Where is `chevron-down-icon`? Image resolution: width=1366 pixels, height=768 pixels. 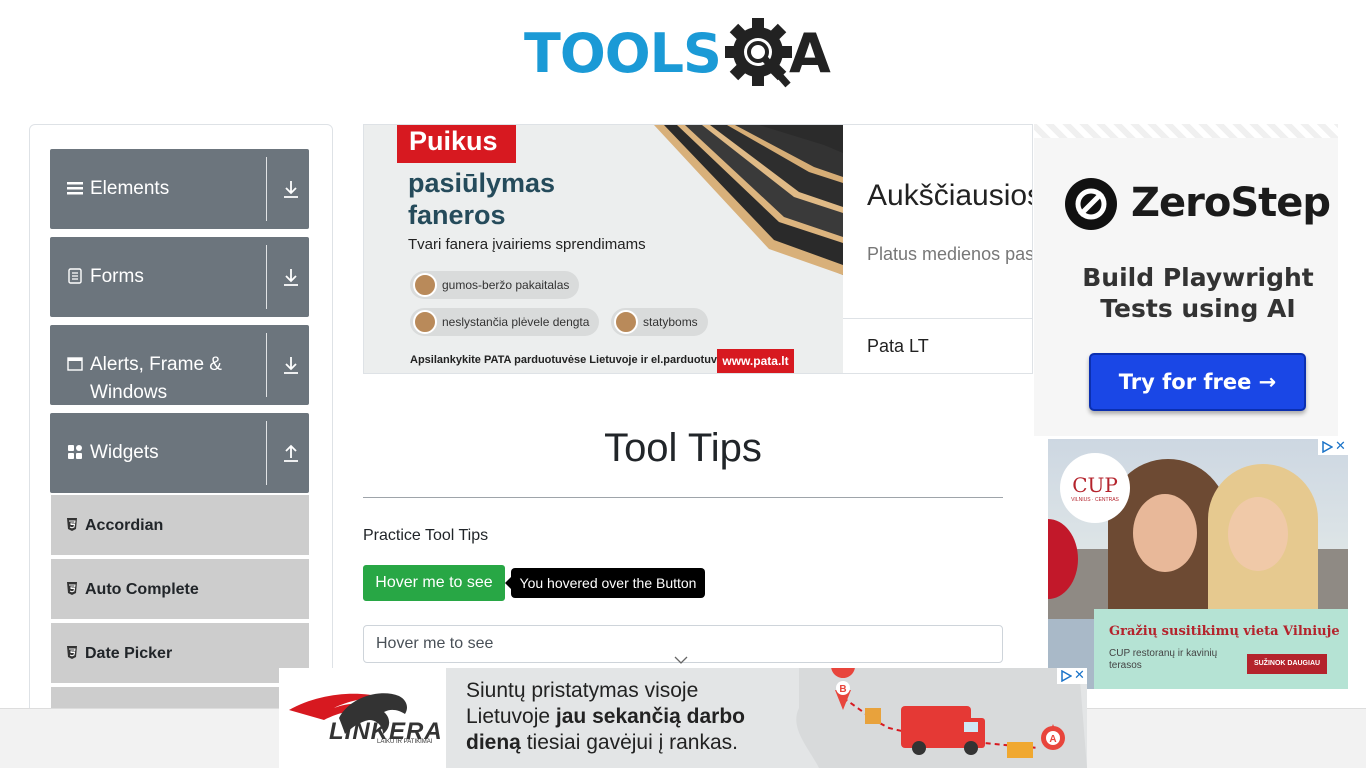
chevron-down-icon is located at coordinates (681, 660).